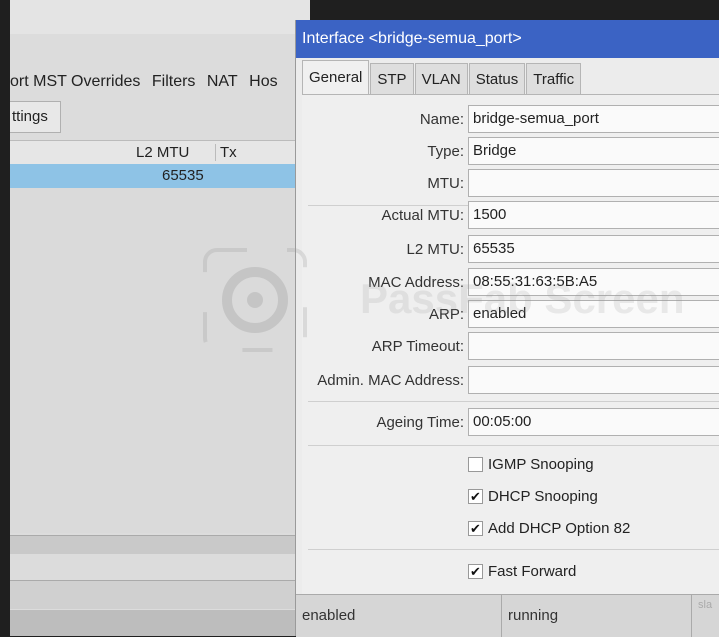  I want to click on settings-button: ttings, so click(35, 117).